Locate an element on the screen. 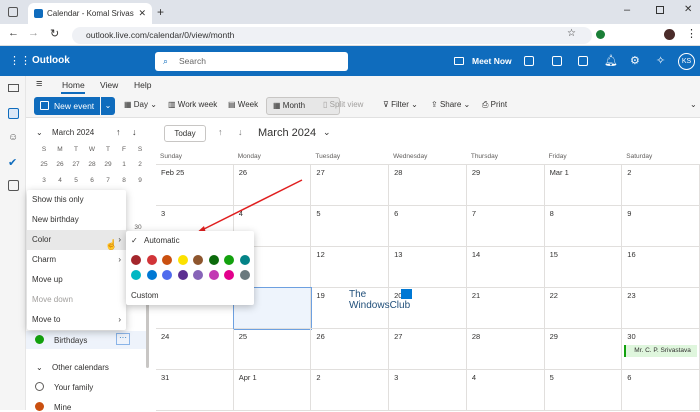 This screenshot has height=412, width=700. teams-icon is located at coordinates (529, 61).